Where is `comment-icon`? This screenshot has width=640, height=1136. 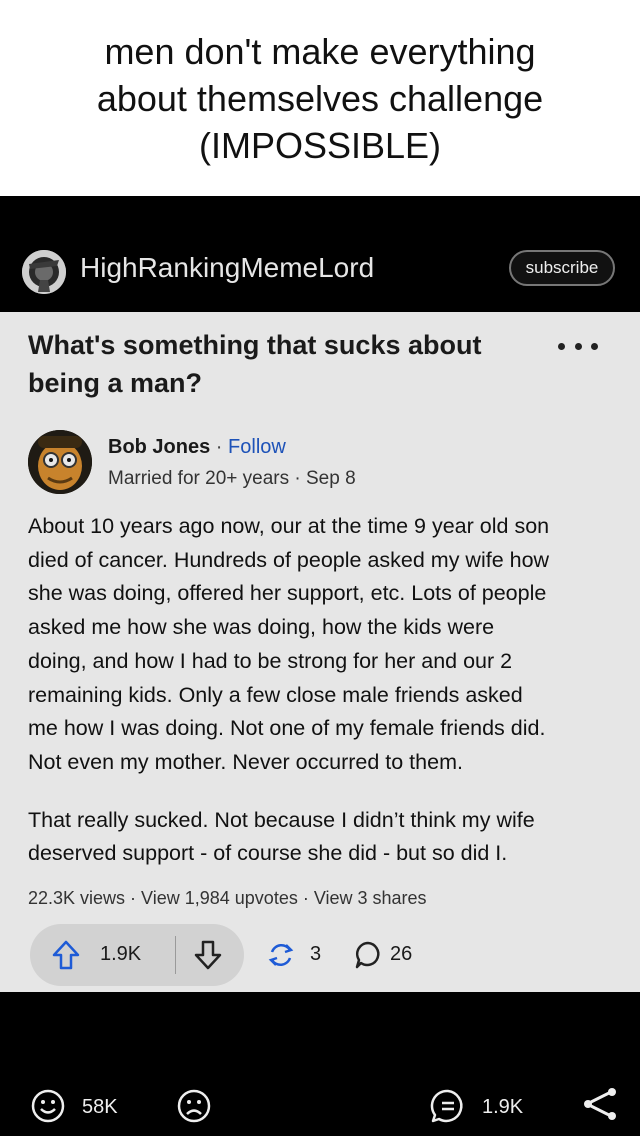
comment-icon is located at coordinates (368, 955).